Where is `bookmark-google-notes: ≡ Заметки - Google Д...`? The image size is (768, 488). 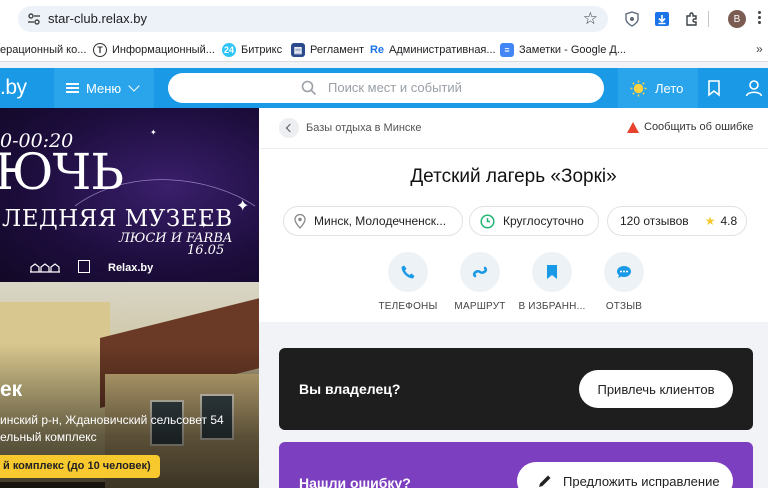 bookmark-google-notes: ≡ Заметки - Google Д... is located at coordinates (563, 50).